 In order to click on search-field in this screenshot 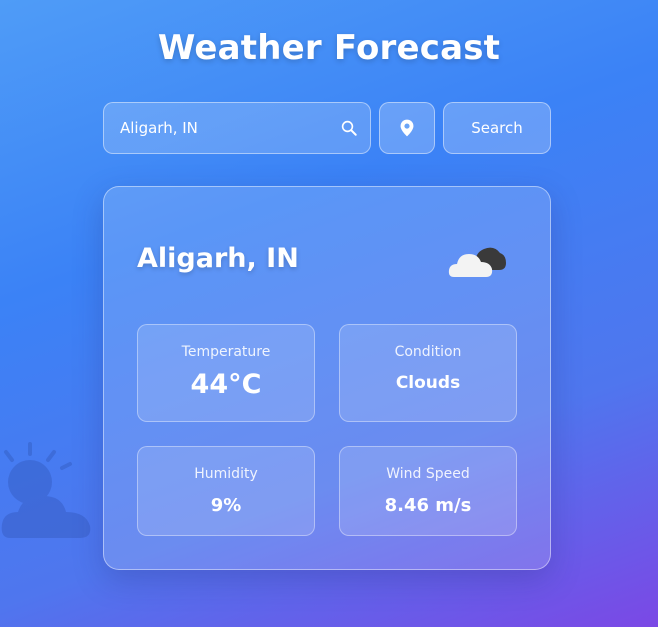, I will do `click(237, 128)`.